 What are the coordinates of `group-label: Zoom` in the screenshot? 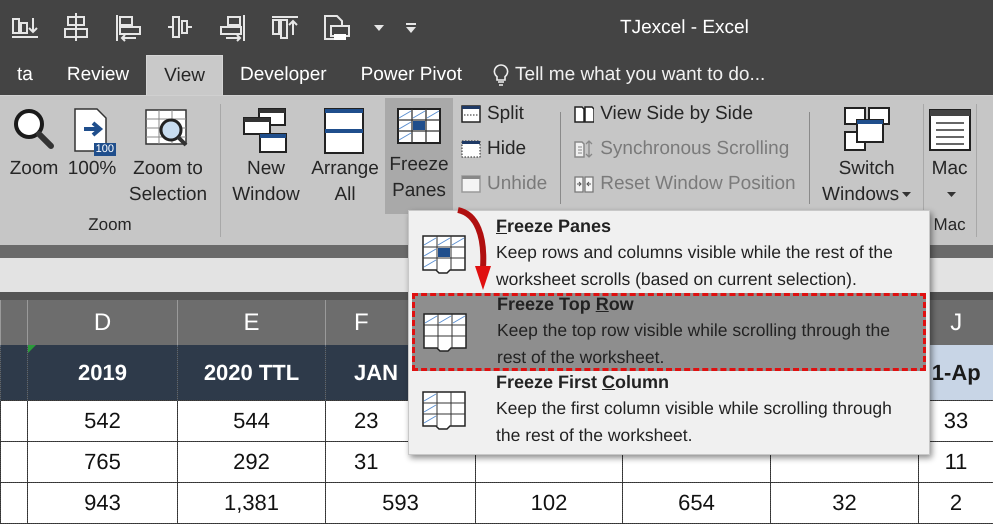 It's located at (110, 224).